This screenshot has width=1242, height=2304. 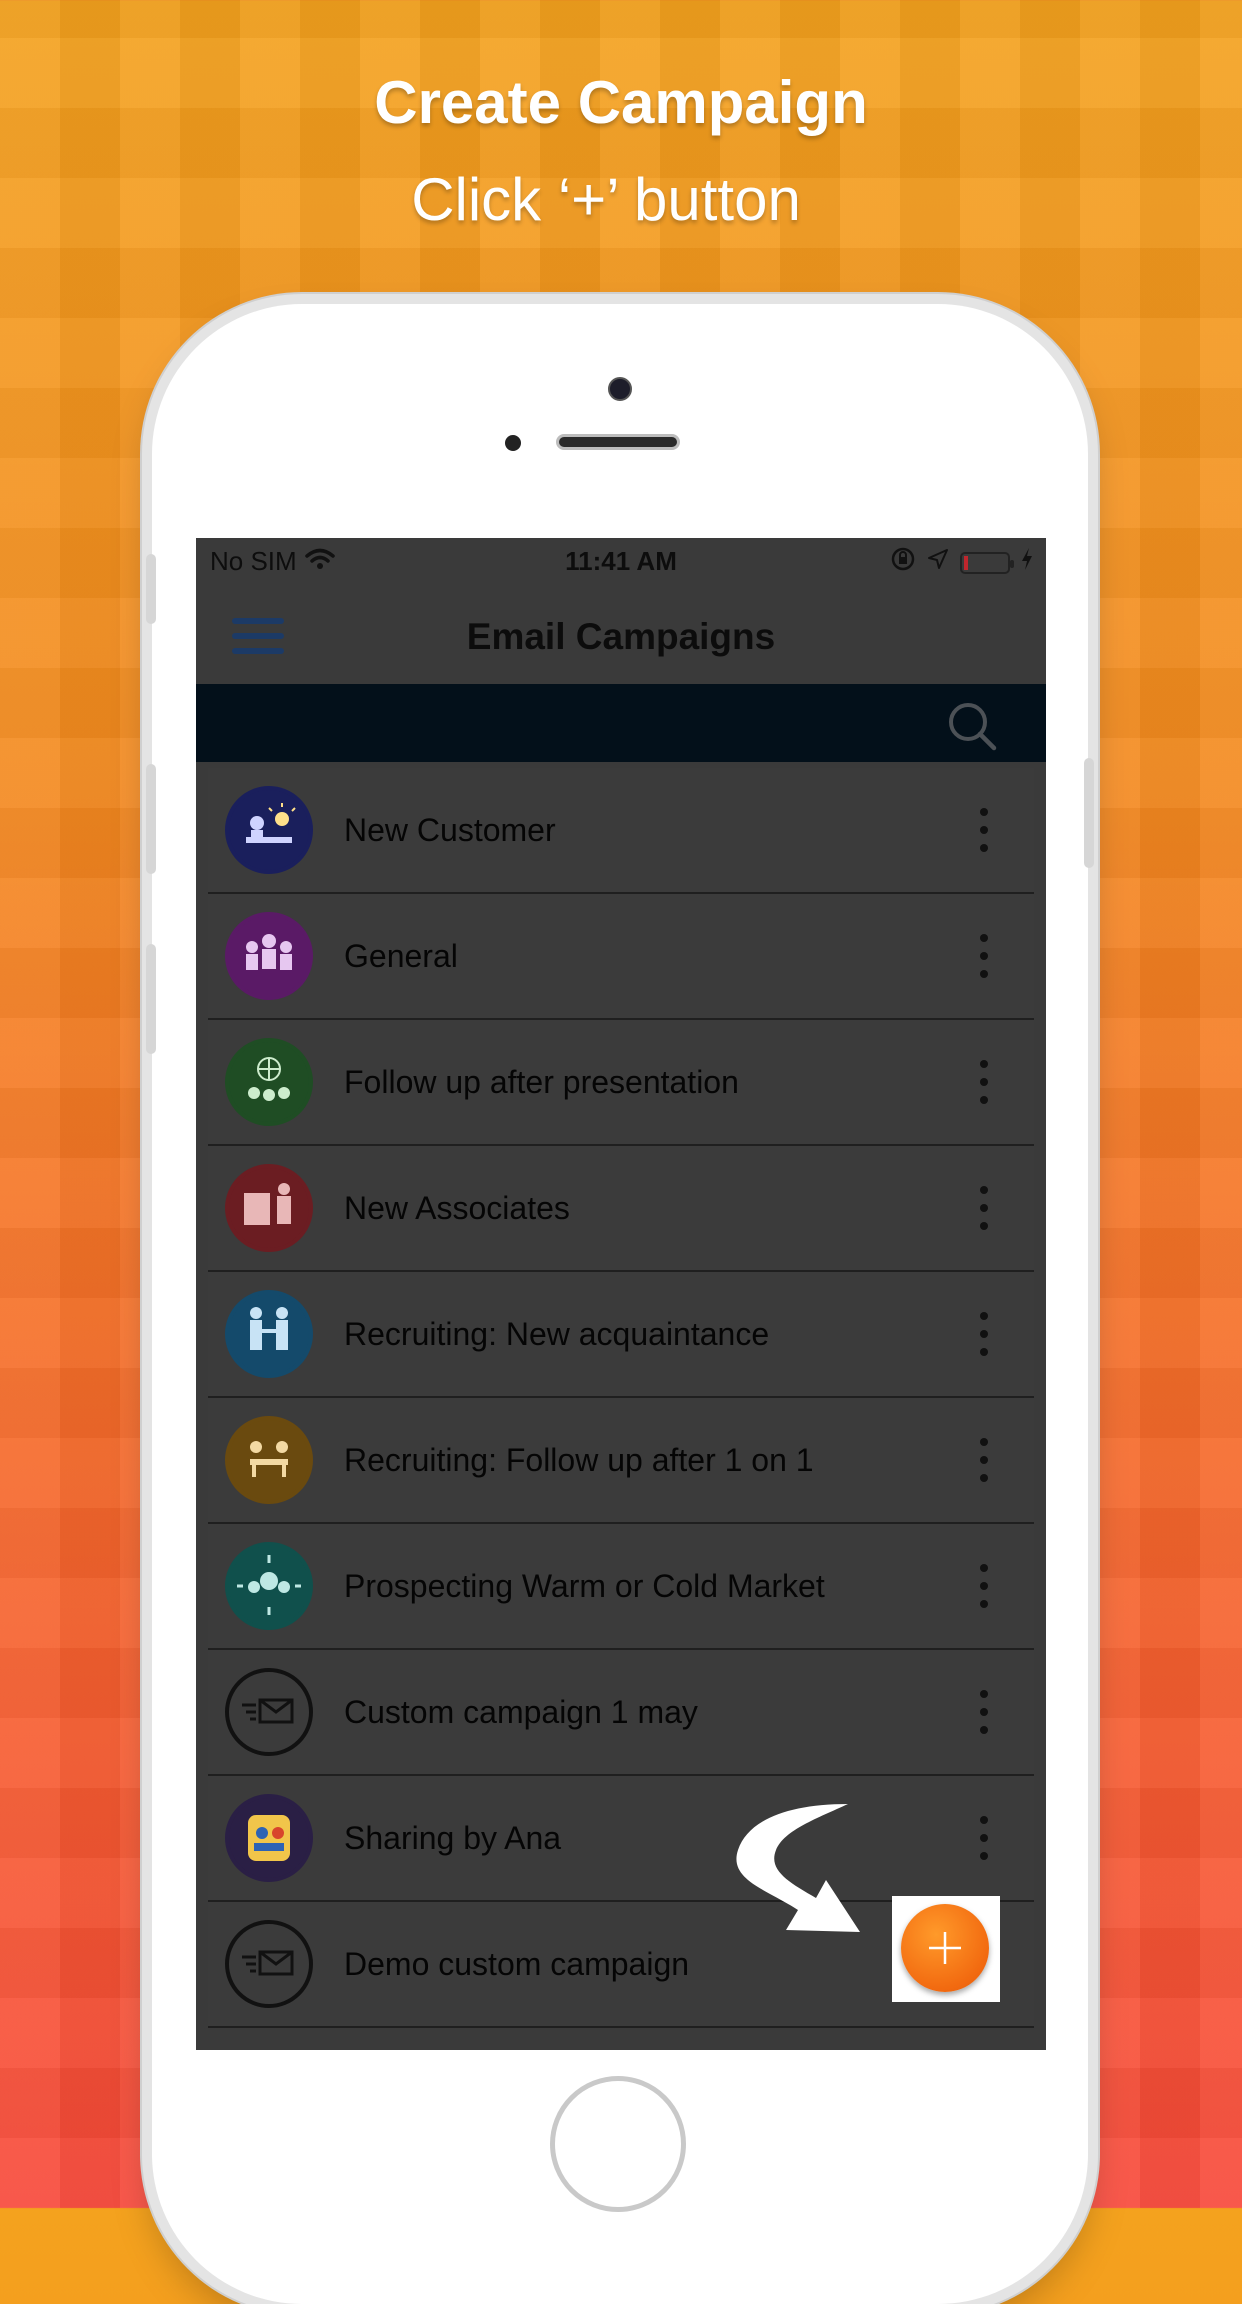 What do you see at coordinates (450, 830) in the screenshot?
I see `campaign-label: New Customer` at bounding box center [450, 830].